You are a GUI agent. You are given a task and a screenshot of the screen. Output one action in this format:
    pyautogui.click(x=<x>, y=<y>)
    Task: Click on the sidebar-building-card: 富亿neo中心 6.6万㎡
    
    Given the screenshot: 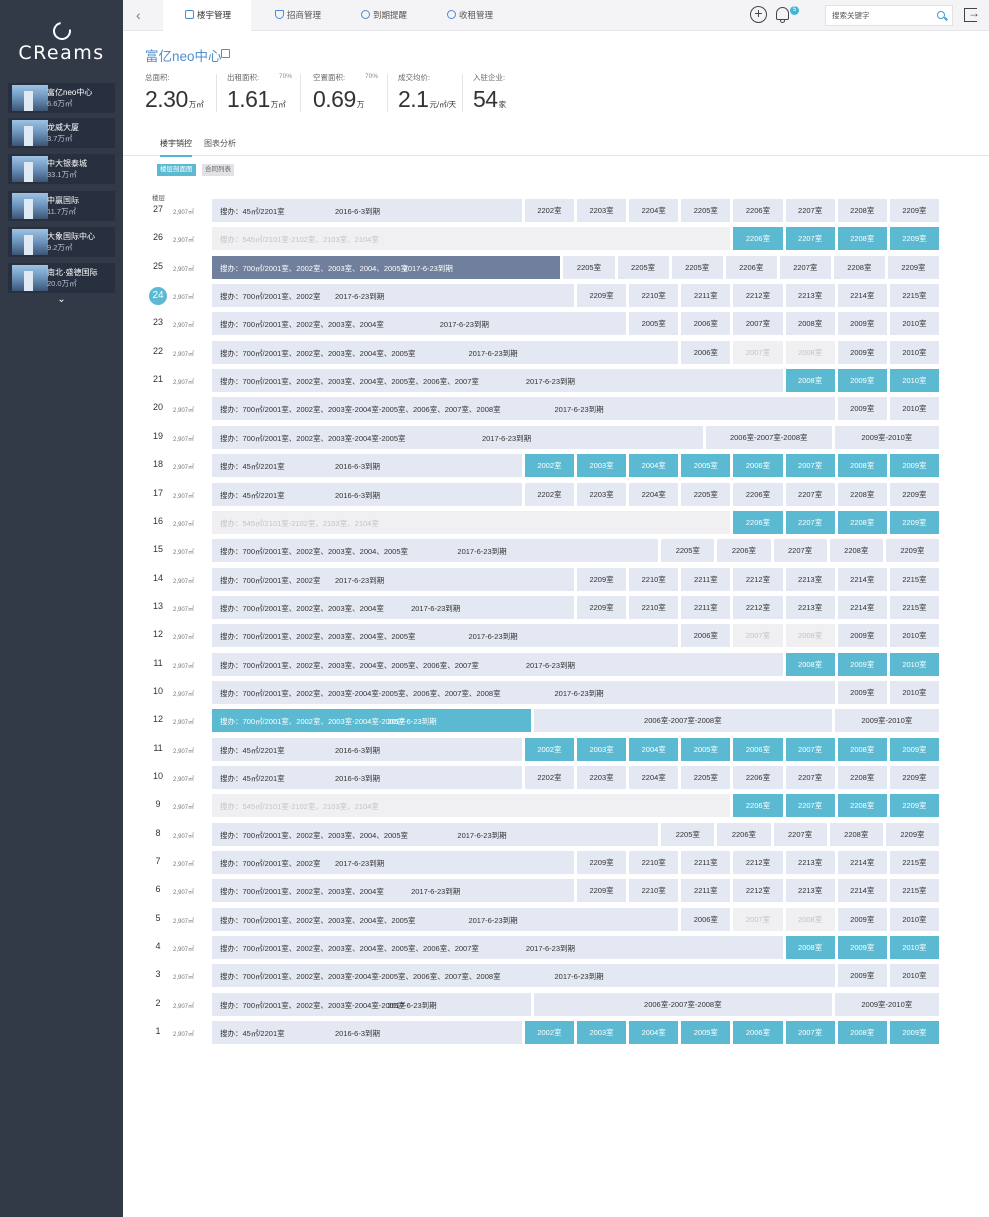 What is the action you would take?
    pyautogui.click(x=61, y=98)
    